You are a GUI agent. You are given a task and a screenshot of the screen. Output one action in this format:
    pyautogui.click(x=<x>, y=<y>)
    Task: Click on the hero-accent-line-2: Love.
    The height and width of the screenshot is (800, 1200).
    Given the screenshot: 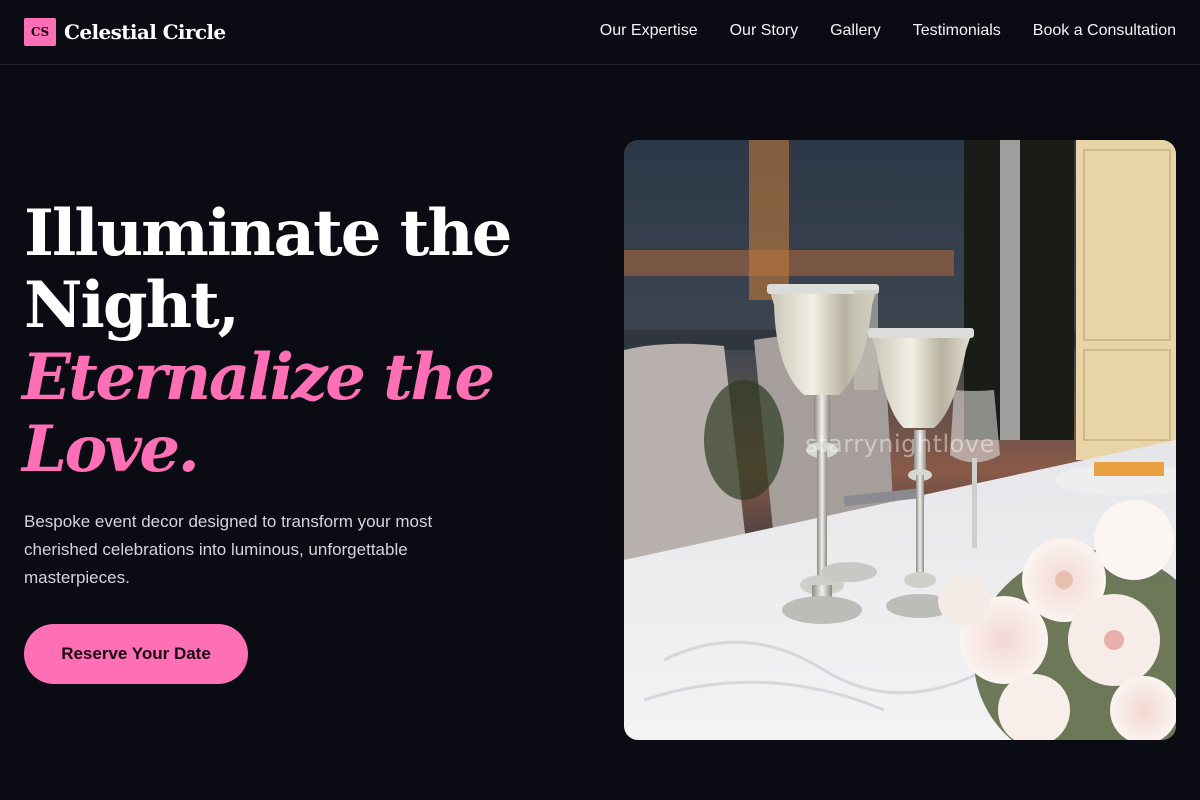 What is the action you would take?
    pyautogui.click(x=111, y=449)
    